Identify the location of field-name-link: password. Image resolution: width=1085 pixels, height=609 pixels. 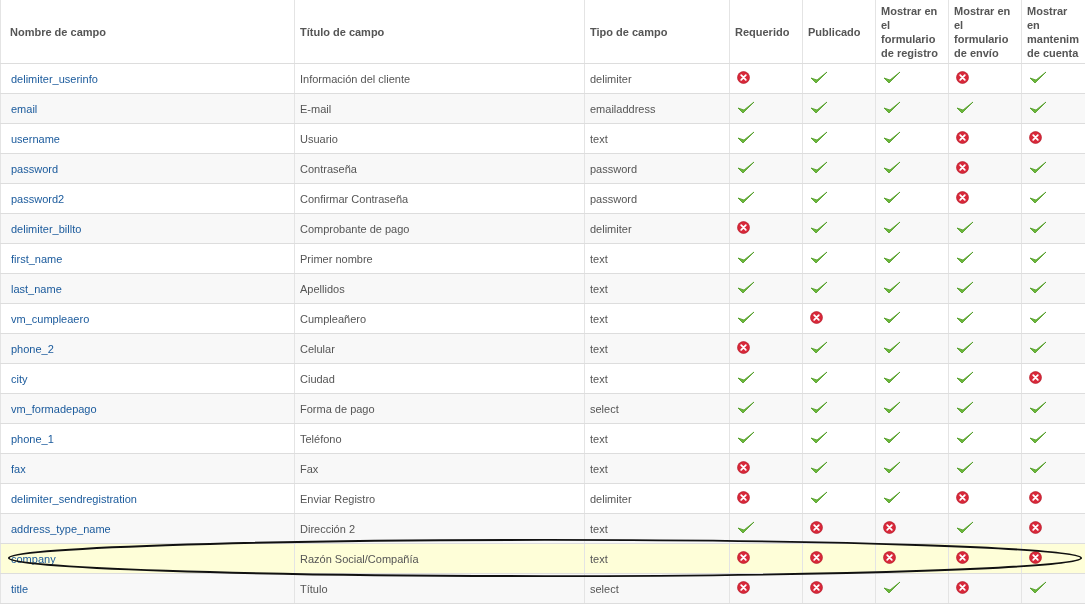
(35, 168).